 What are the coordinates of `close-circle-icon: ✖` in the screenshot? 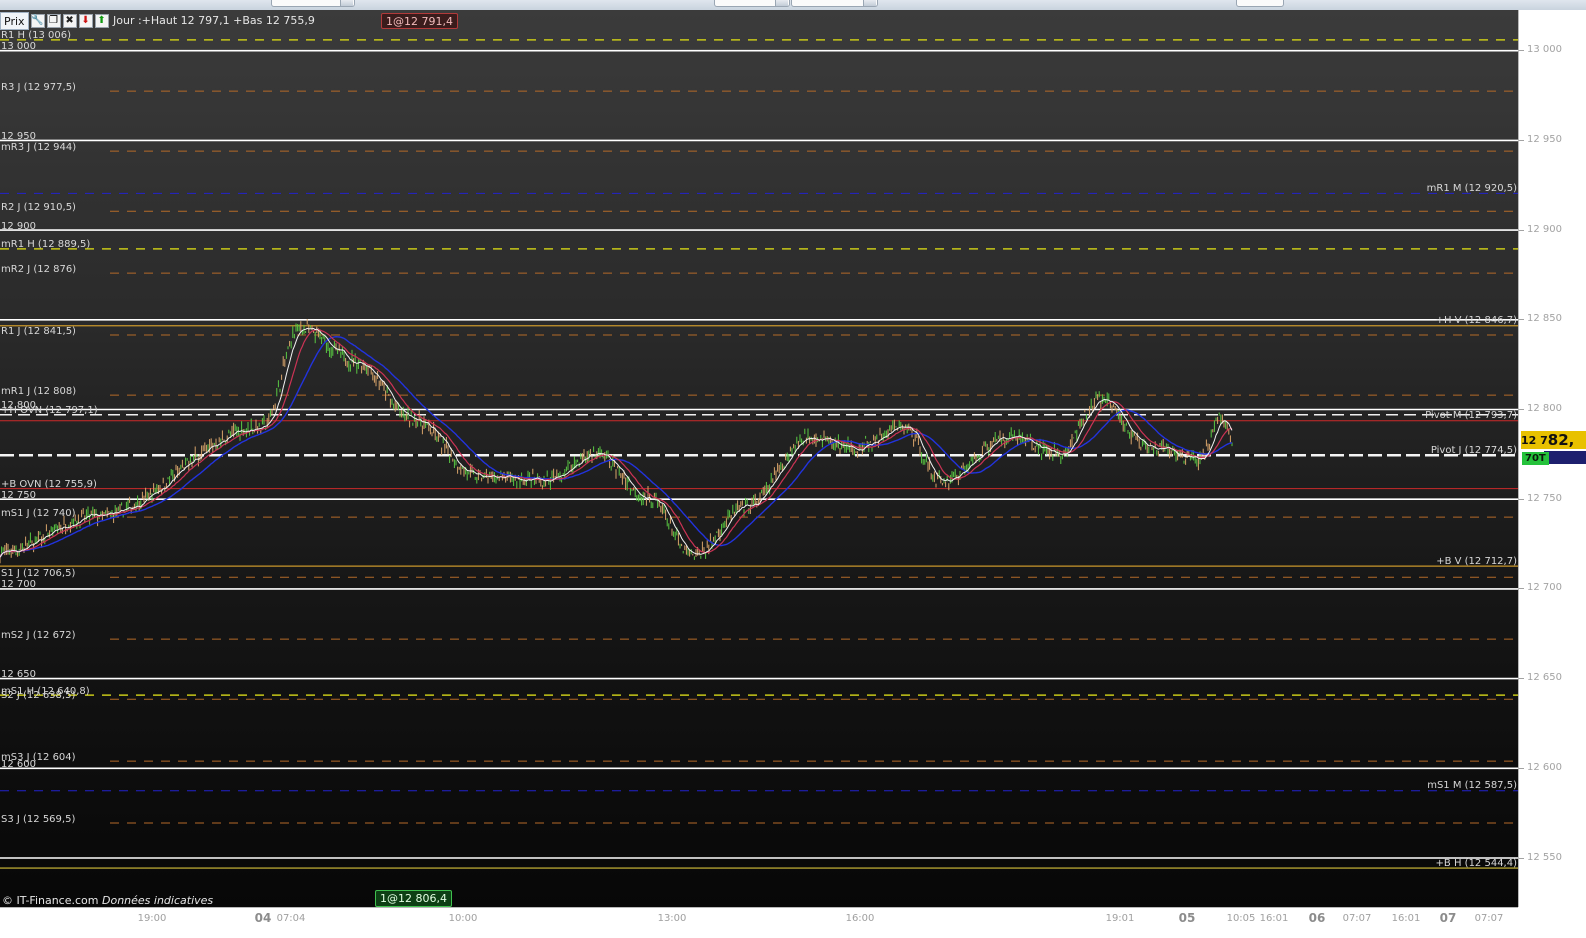 It's located at (69, 21).